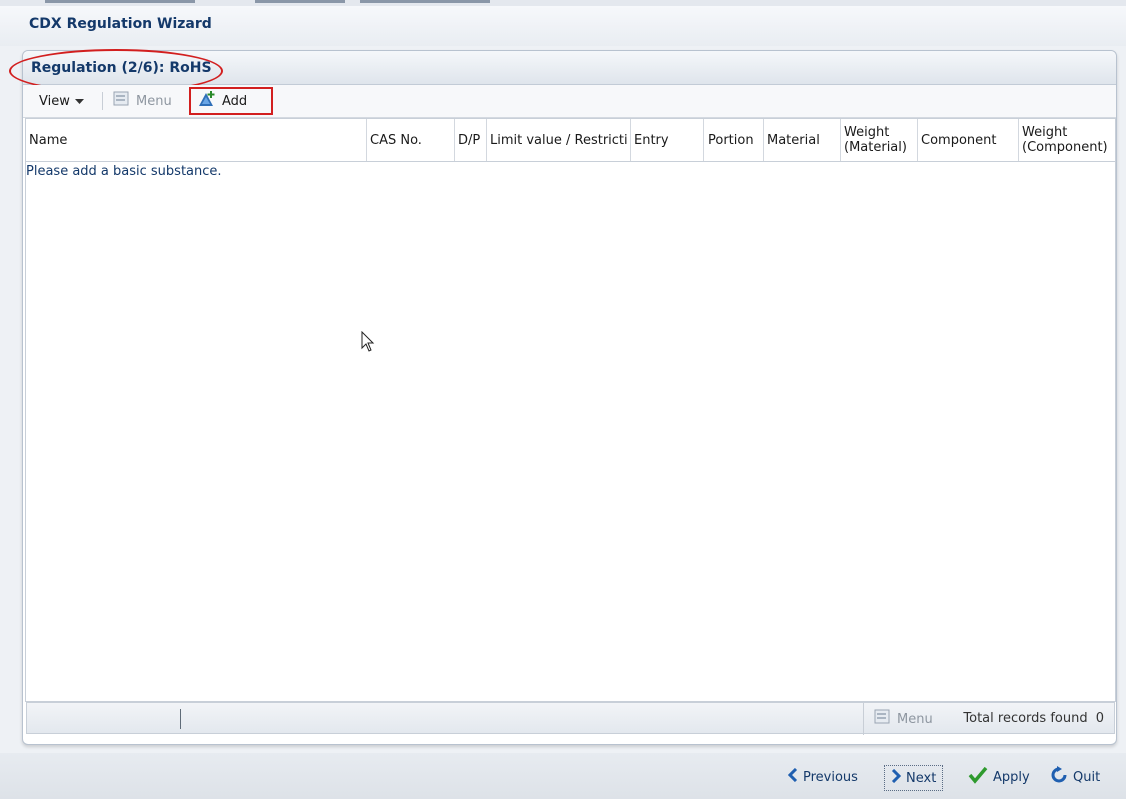 This screenshot has height=799, width=1126. I want to click on quit-button: Quit, so click(1075, 777).